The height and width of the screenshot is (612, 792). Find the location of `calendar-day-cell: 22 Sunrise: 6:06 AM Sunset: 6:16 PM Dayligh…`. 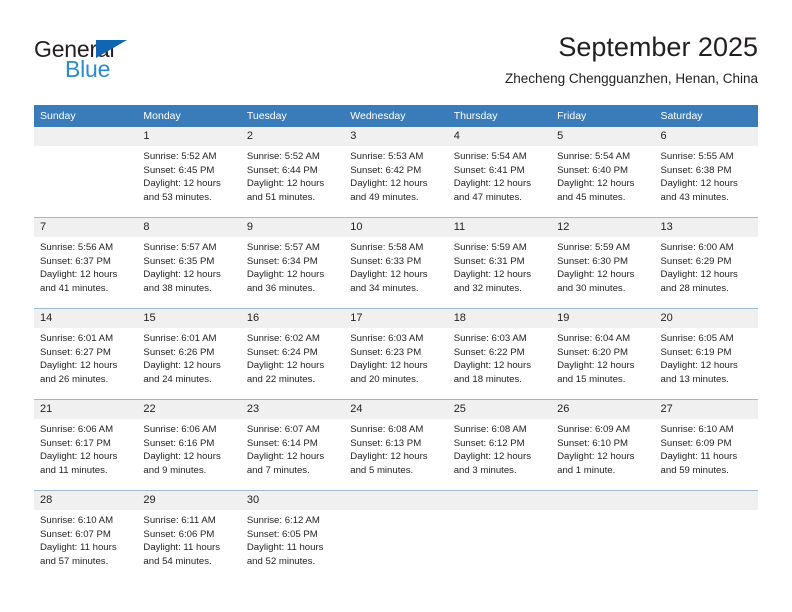

calendar-day-cell: 22 Sunrise: 6:06 AM Sunset: 6:16 PM Dayligh… is located at coordinates (189, 445).